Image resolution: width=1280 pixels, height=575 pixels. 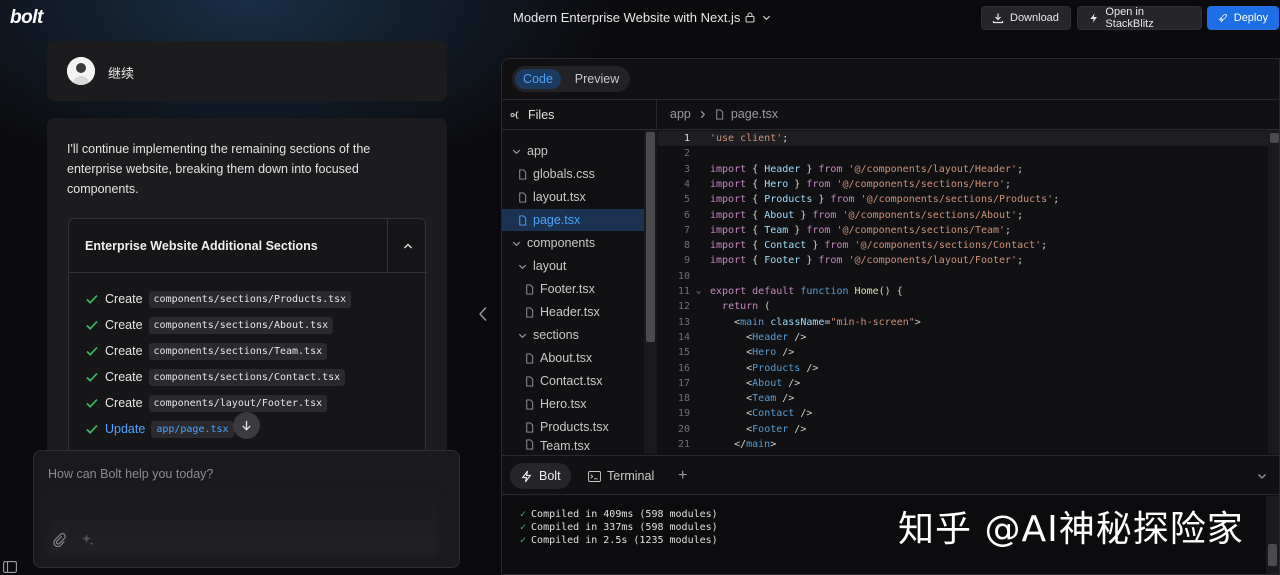 I want to click on blurred-suggestions, so click(x=243, y=519).